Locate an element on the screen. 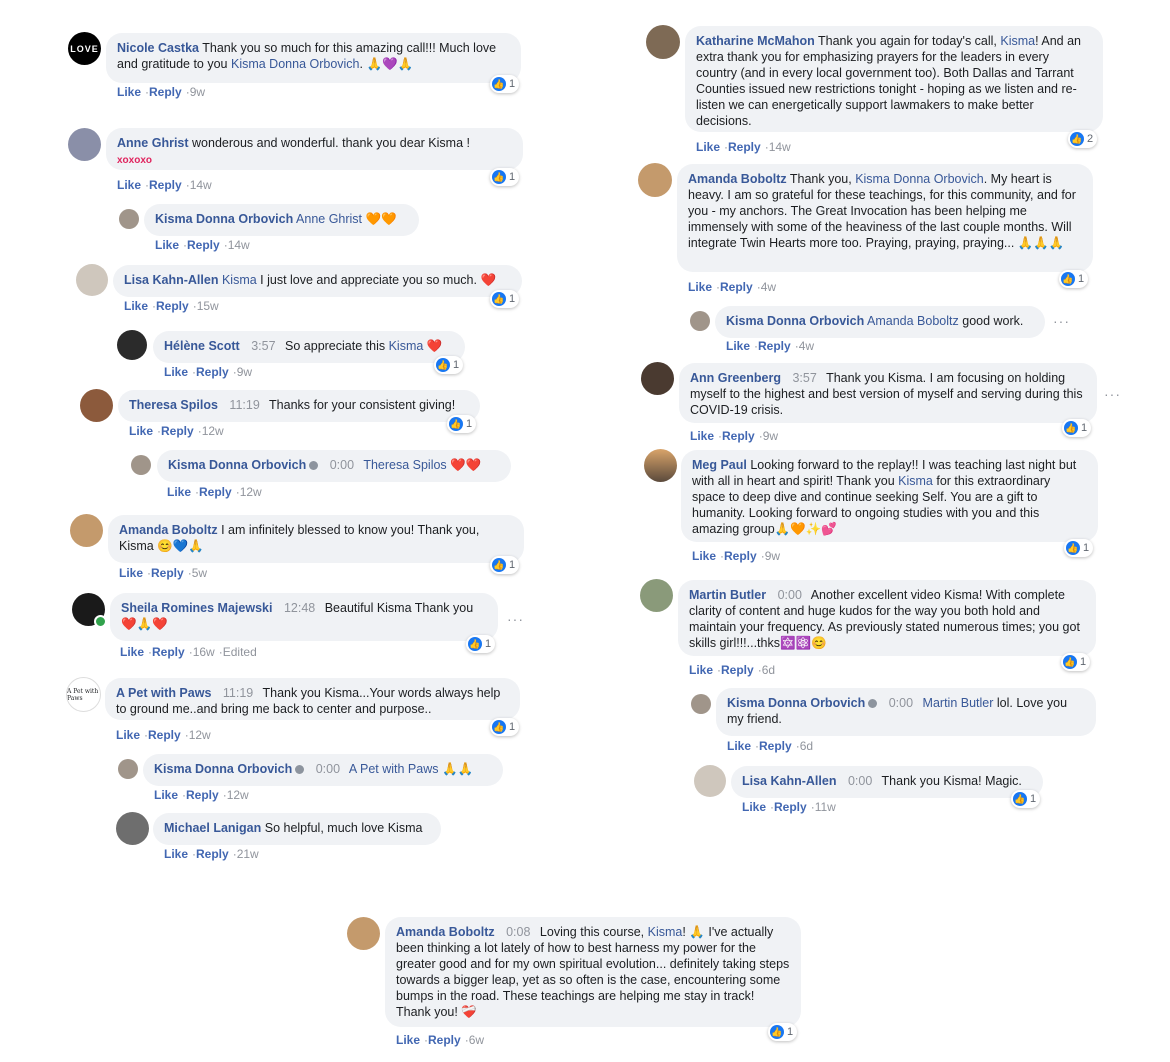 The image size is (1170, 1062). video-timestamp: 0:08 is located at coordinates (518, 932).